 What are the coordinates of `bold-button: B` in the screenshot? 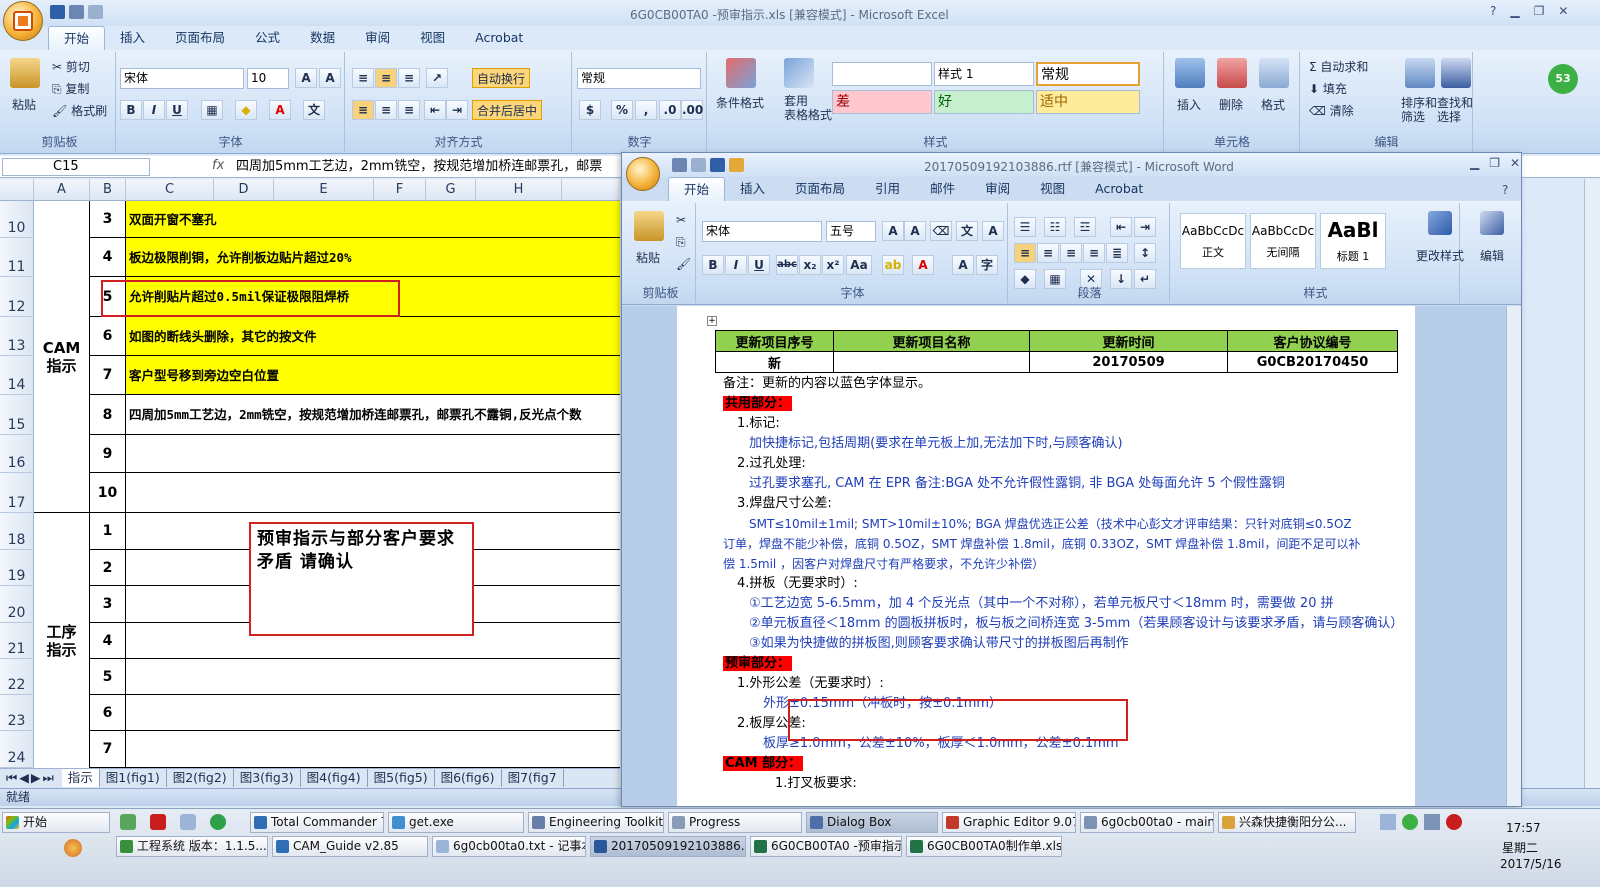 It's located at (131, 110).